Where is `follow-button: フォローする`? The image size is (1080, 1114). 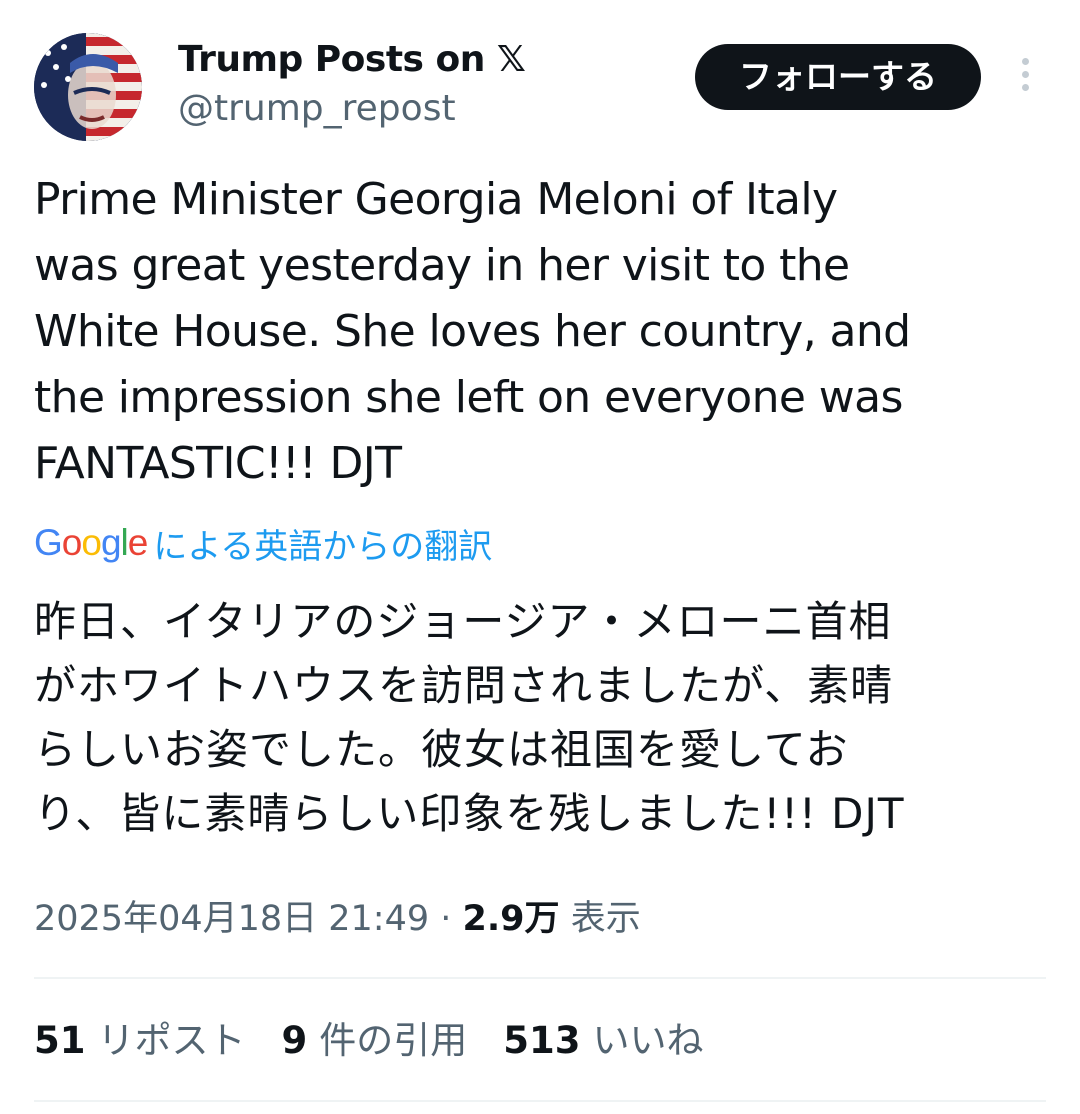 follow-button: フォローする is located at coordinates (838, 77).